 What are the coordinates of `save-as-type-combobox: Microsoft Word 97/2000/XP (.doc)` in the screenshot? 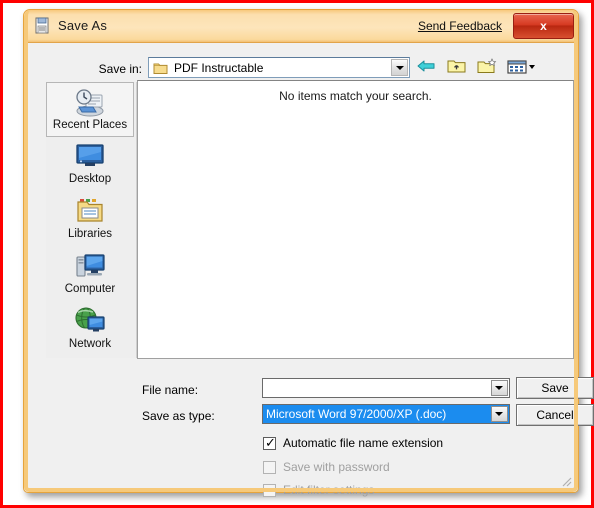 It's located at (386, 414).